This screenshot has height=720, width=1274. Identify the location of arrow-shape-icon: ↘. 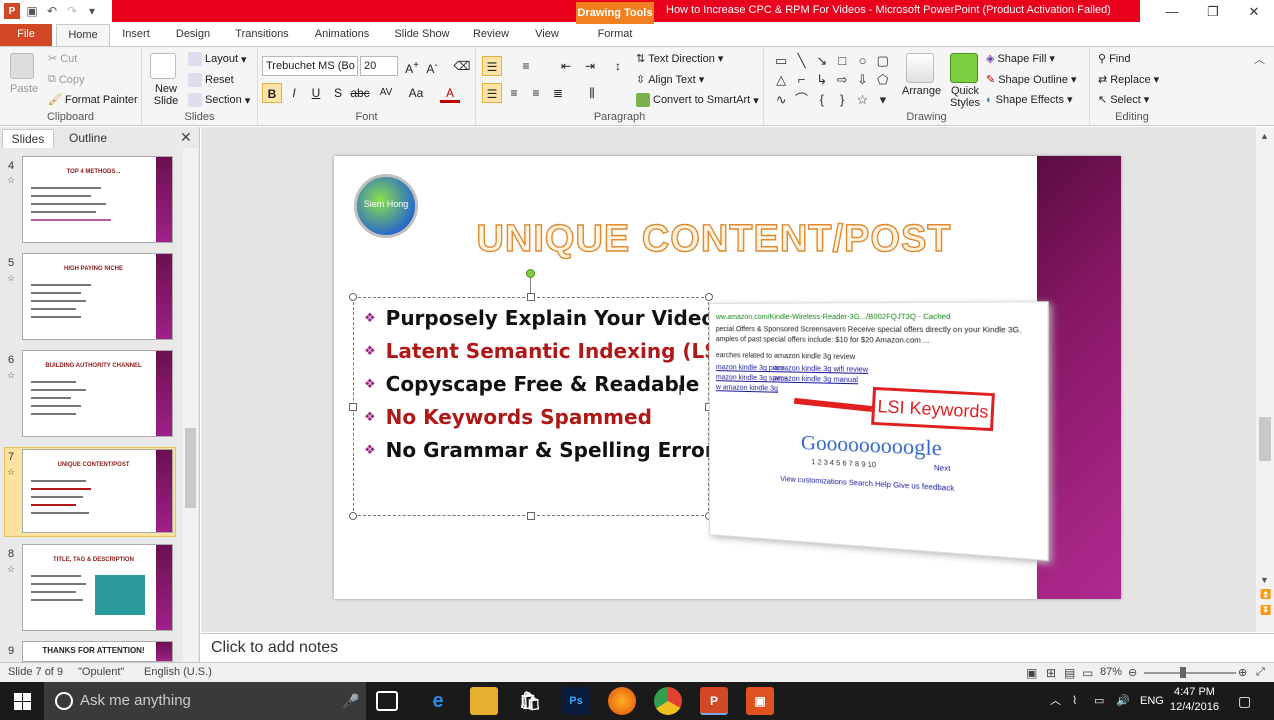
(822, 61).